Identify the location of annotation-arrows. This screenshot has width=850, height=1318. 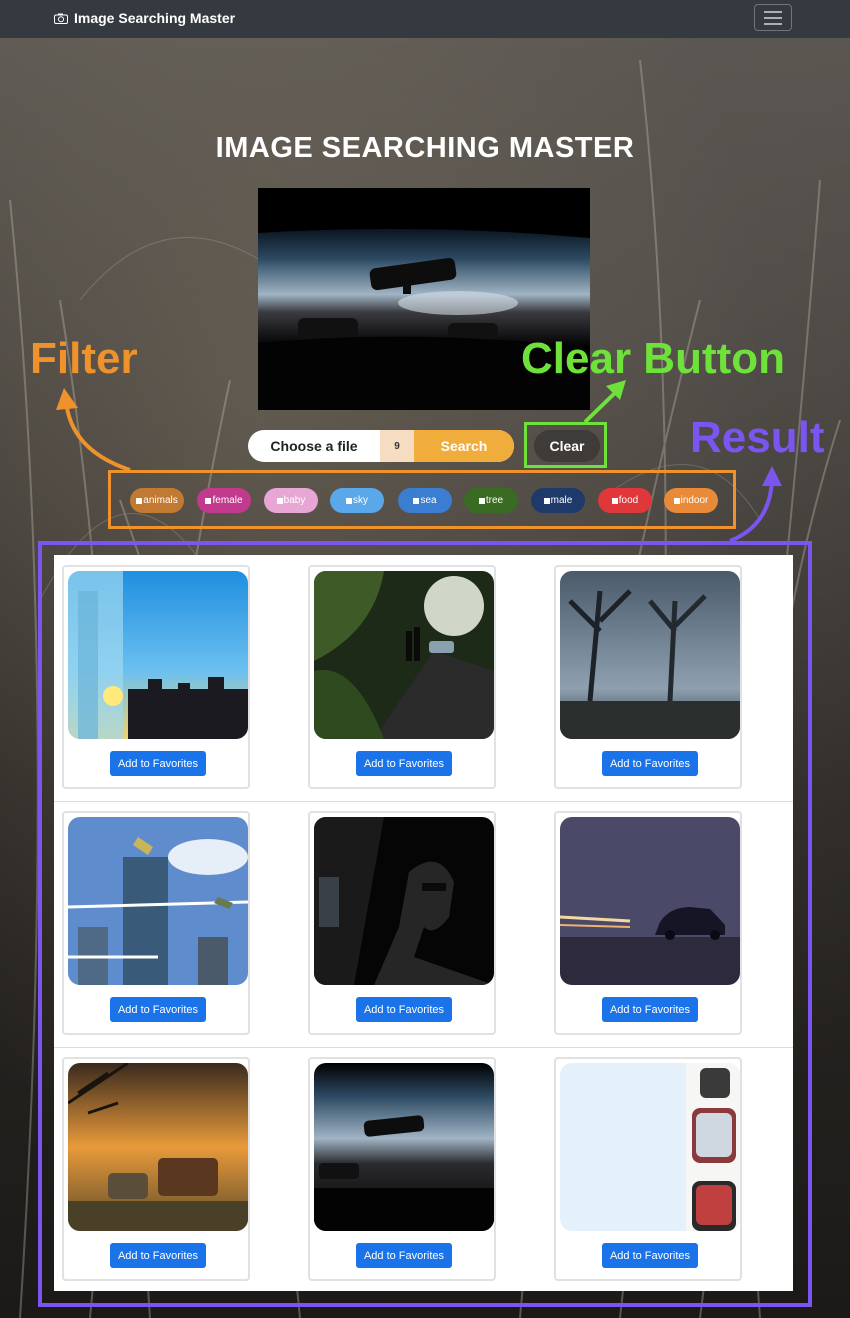
(419, 461).